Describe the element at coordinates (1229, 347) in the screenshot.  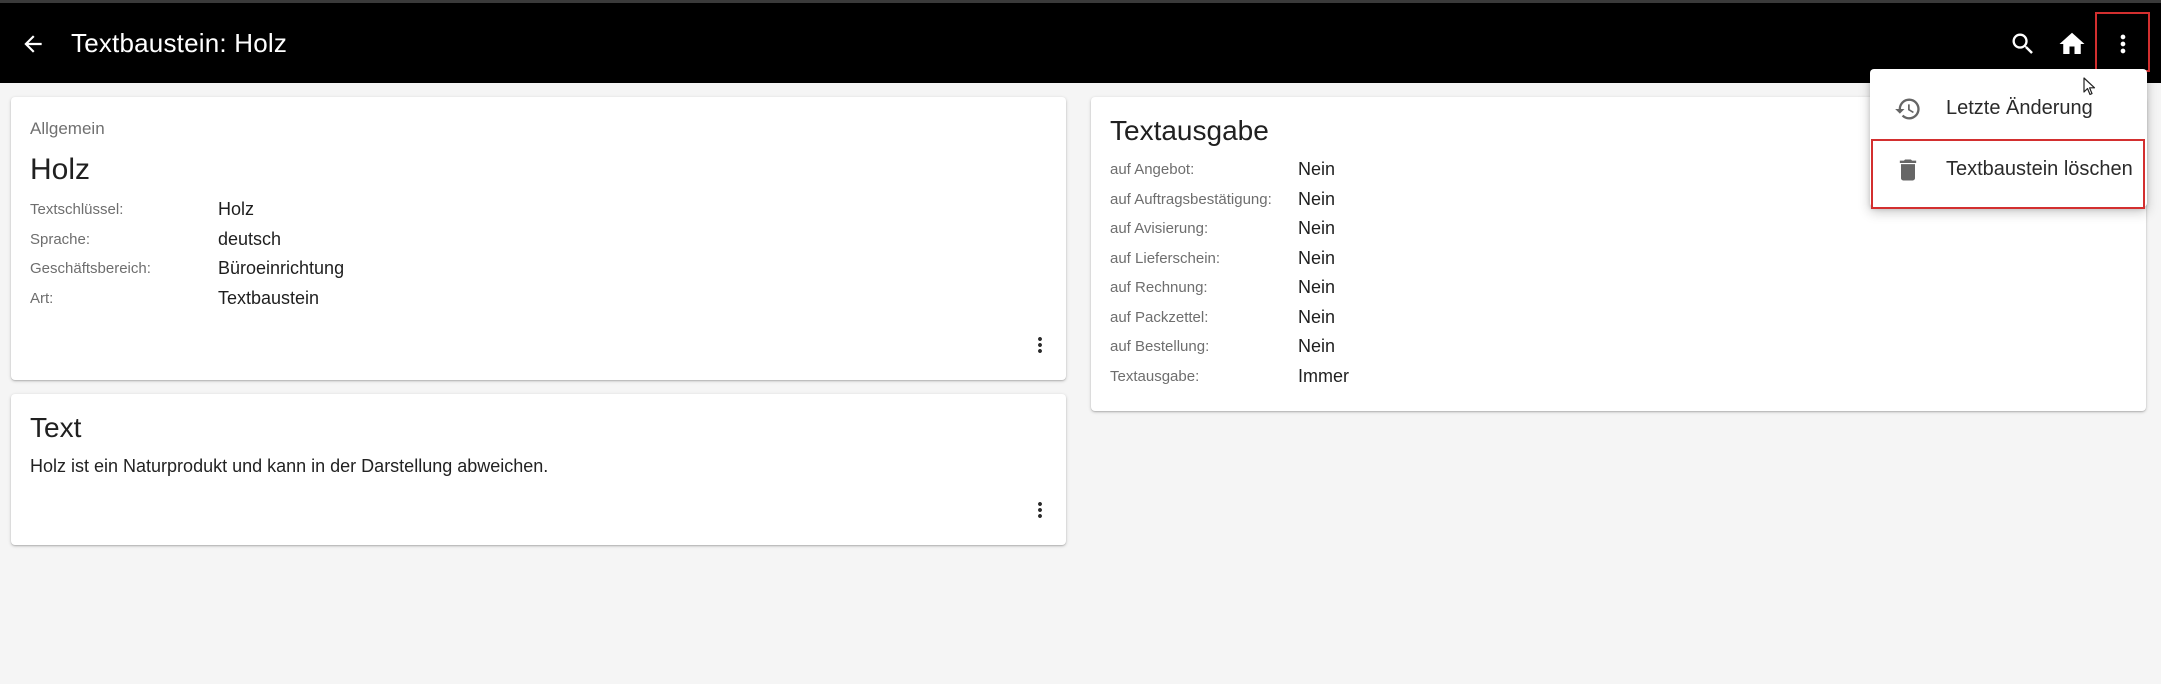
I see `field-row: auf Bestellung: Nein` at that location.